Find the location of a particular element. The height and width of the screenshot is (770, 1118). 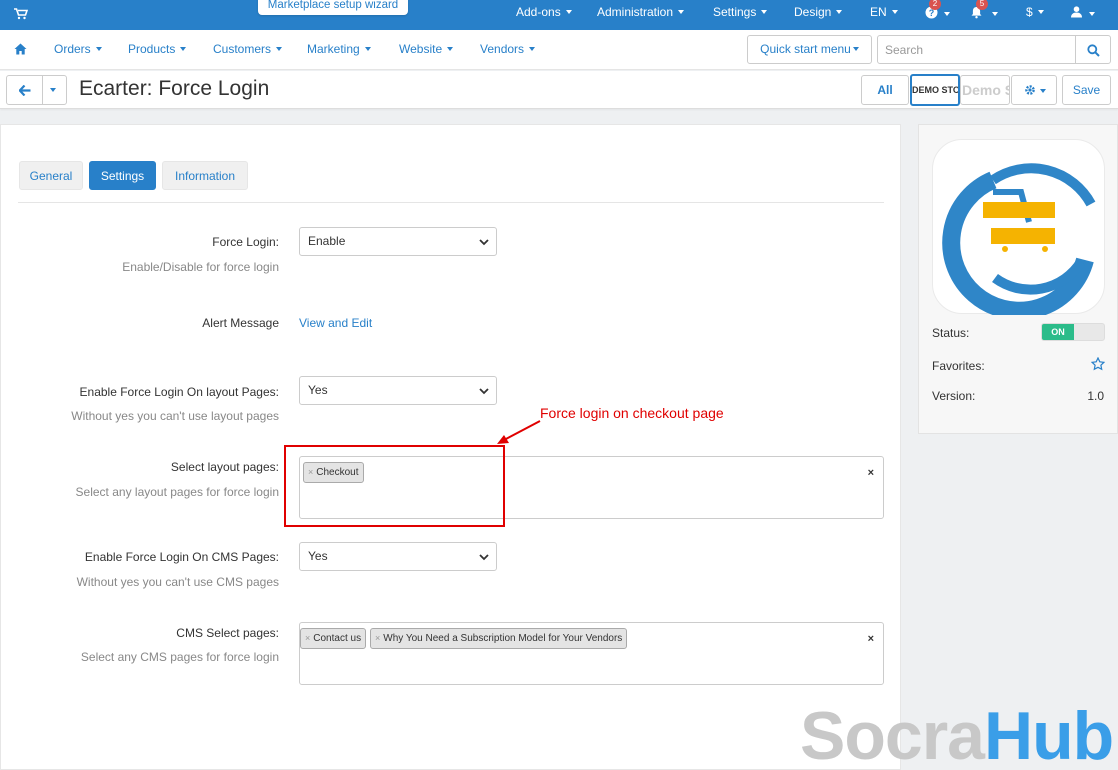

tab-general: General is located at coordinates (51, 175).